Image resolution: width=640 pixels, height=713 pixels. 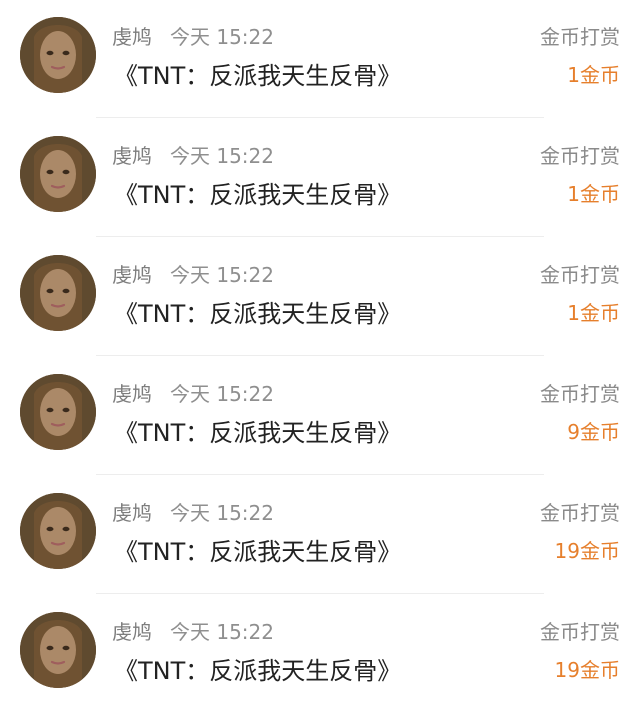 I want to click on reward-amount: 9金币, so click(x=593, y=432).